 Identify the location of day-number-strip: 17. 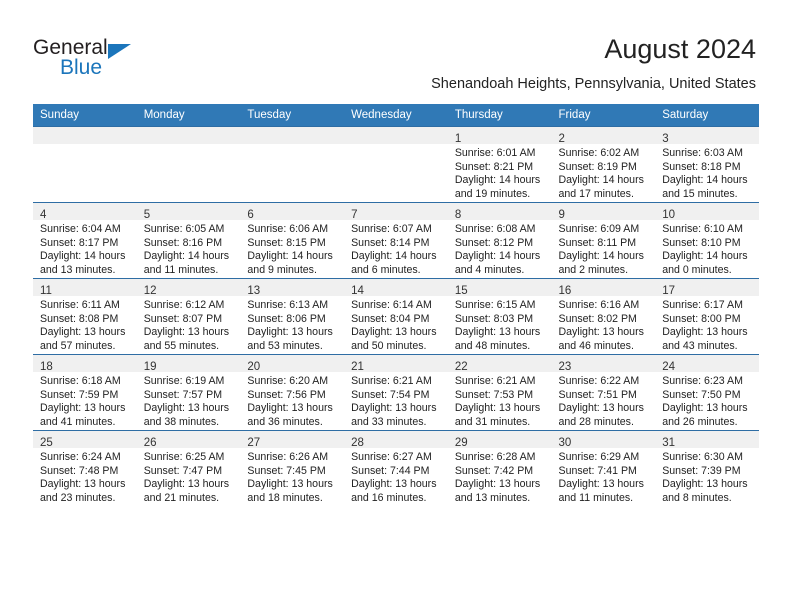
(707, 288).